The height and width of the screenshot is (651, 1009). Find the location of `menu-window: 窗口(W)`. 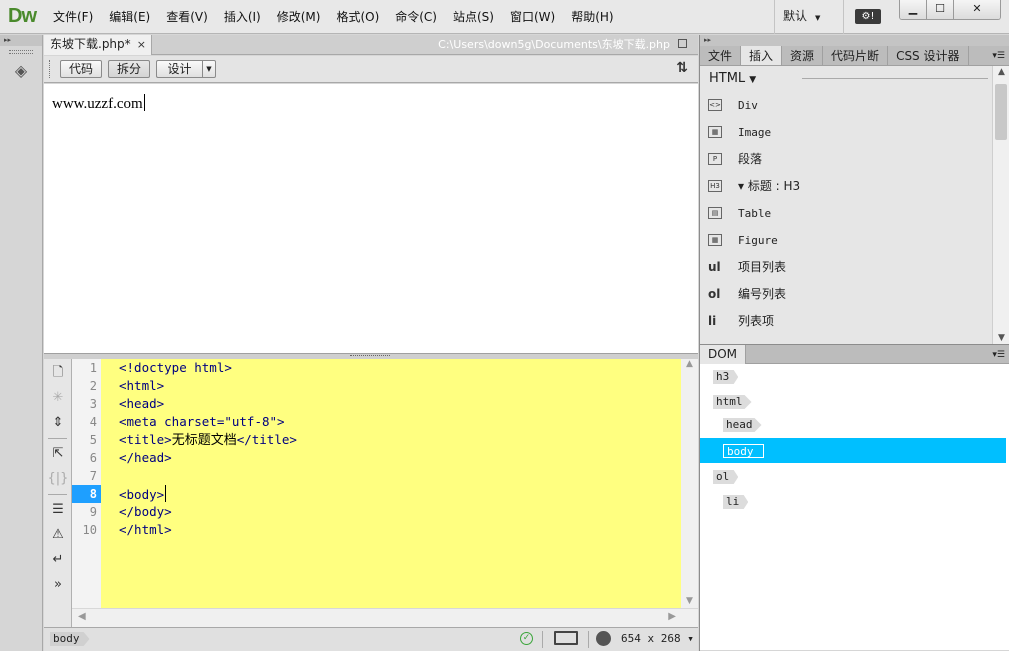

menu-window: 窗口(W) is located at coordinates (532, 17).